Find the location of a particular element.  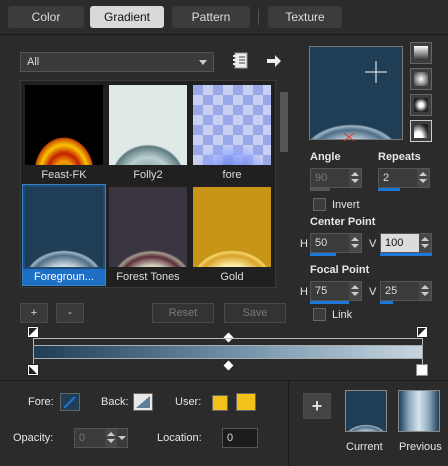

opacity-track-left is located at coordinates (33, 341).